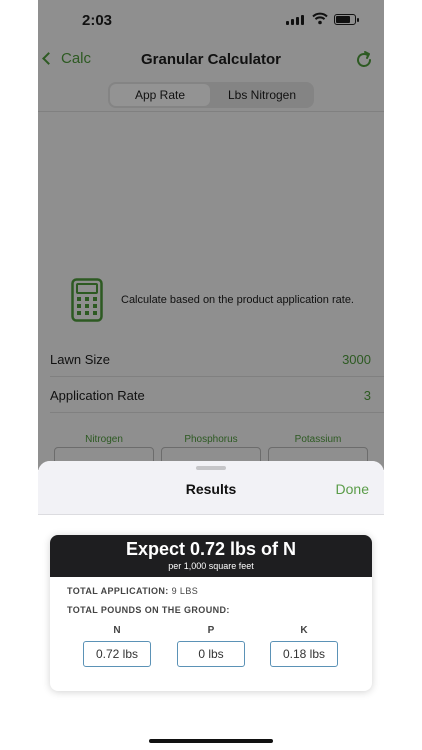 The width and height of the screenshot is (422, 750). What do you see at coordinates (97, 20) in the screenshot?
I see `status-time: 2:03` at bounding box center [97, 20].